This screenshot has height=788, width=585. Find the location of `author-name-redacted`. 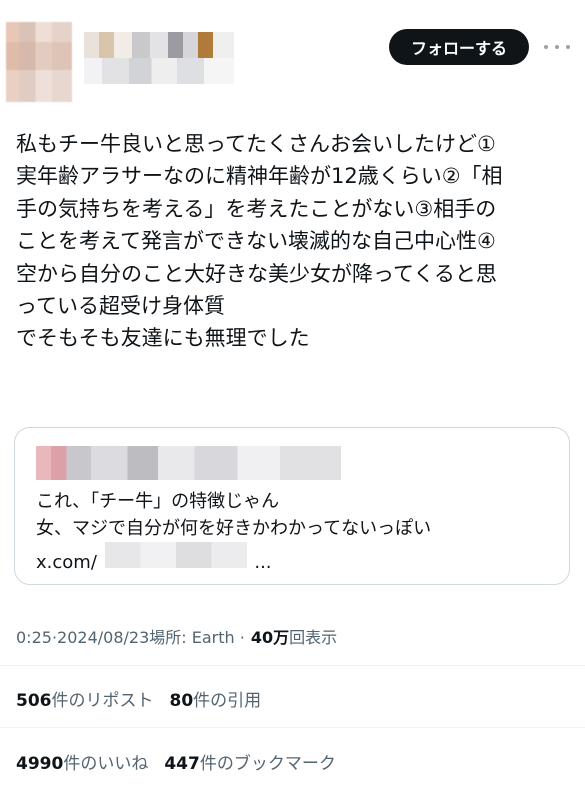

author-name-redacted is located at coordinates (159, 58).